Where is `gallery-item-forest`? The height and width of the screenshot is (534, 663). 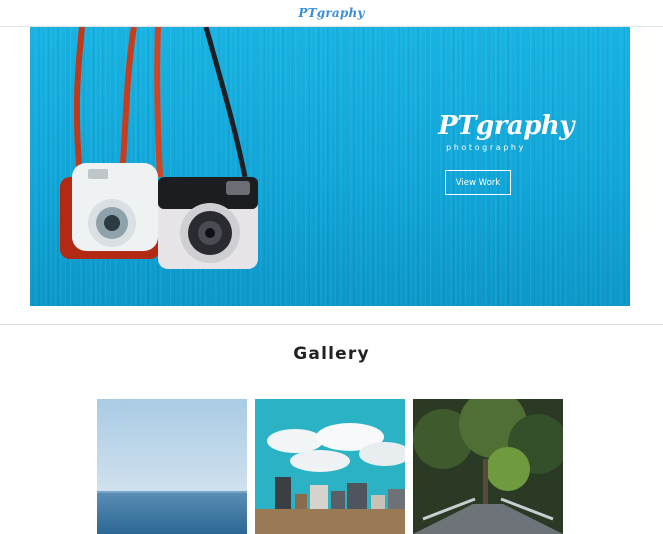 gallery-item-forest is located at coordinates (488, 466).